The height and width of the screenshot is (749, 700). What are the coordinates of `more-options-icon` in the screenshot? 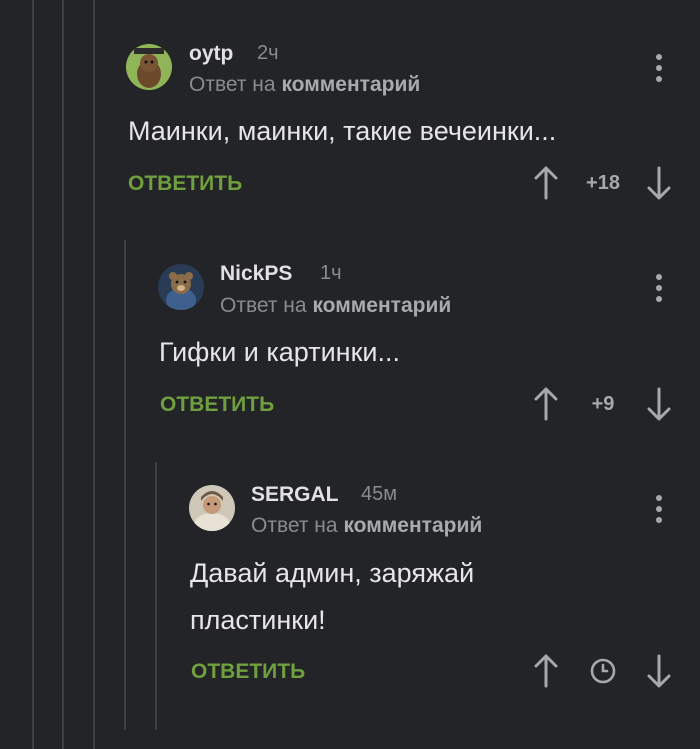 It's located at (659, 509).